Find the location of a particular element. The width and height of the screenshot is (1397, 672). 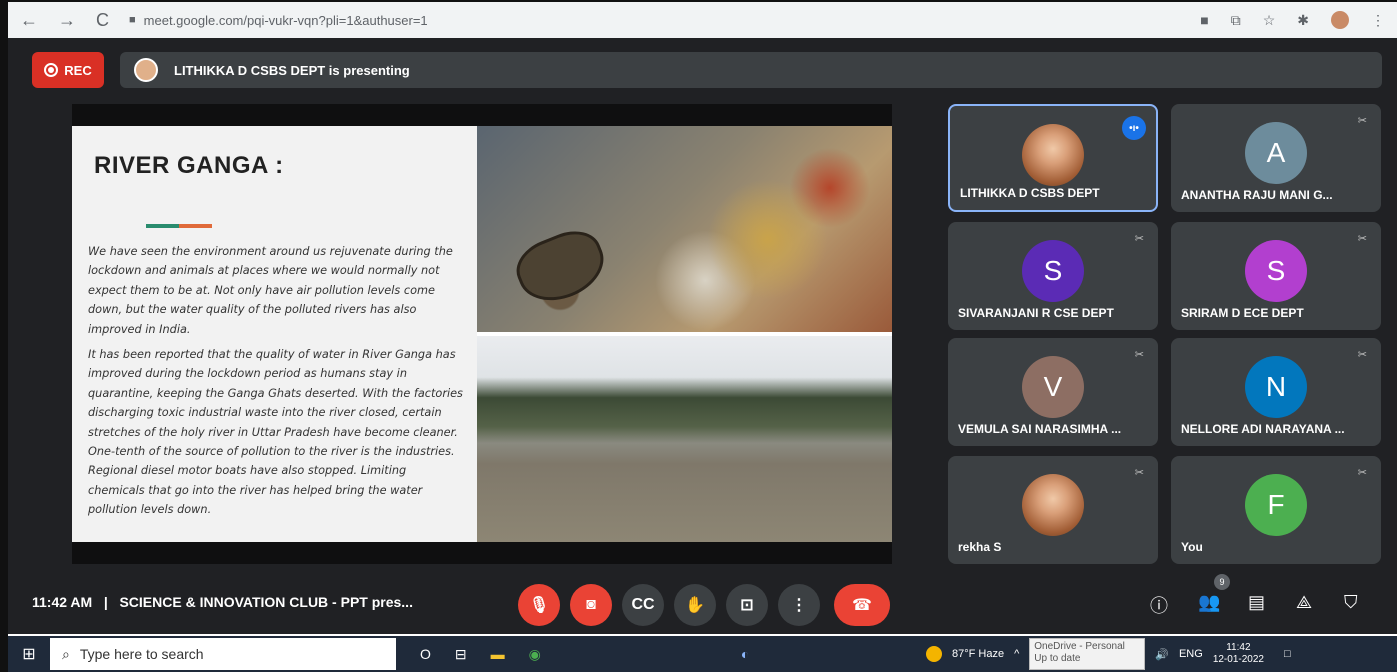

host-controls-button: ⛉ is located at coordinates (1351, 602).